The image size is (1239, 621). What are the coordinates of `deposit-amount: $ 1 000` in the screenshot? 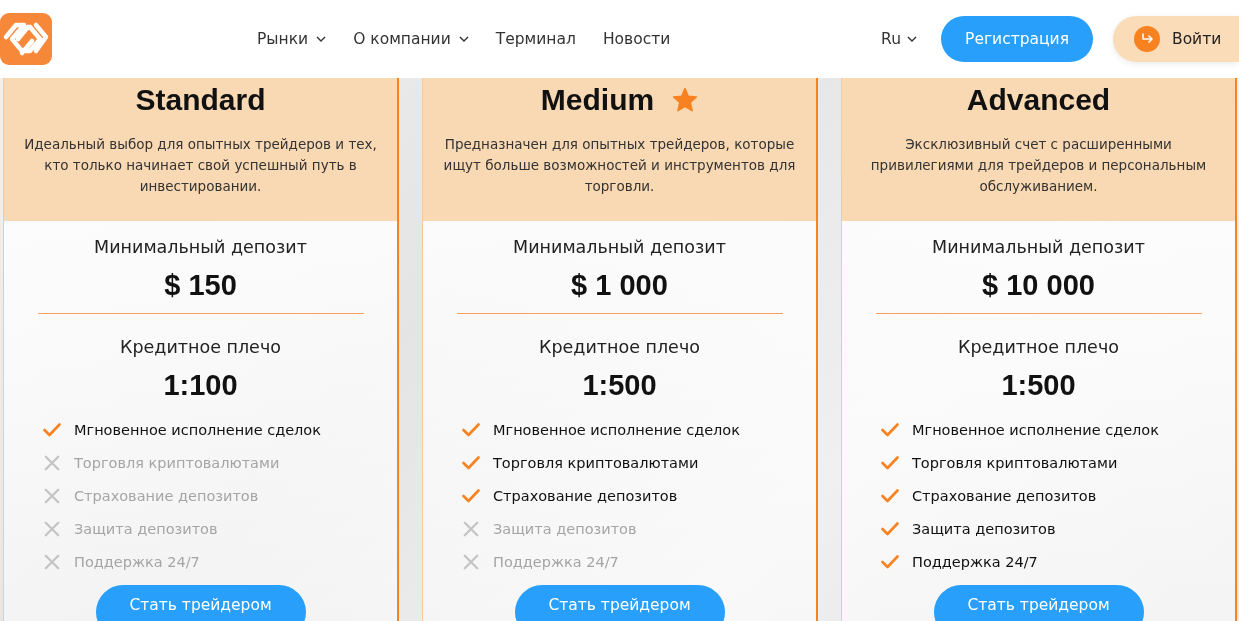 It's located at (619, 286).